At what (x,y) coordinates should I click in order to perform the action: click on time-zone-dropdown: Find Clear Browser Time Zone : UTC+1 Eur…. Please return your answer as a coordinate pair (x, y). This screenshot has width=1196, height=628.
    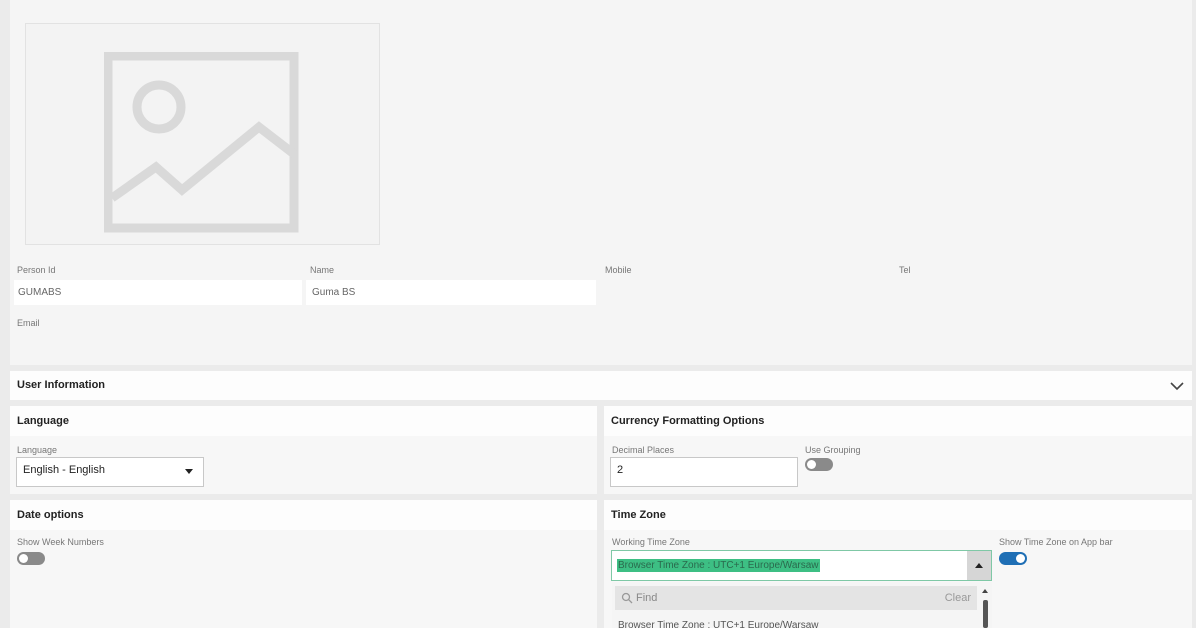
    Looking at the image, I should click on (802, 605).